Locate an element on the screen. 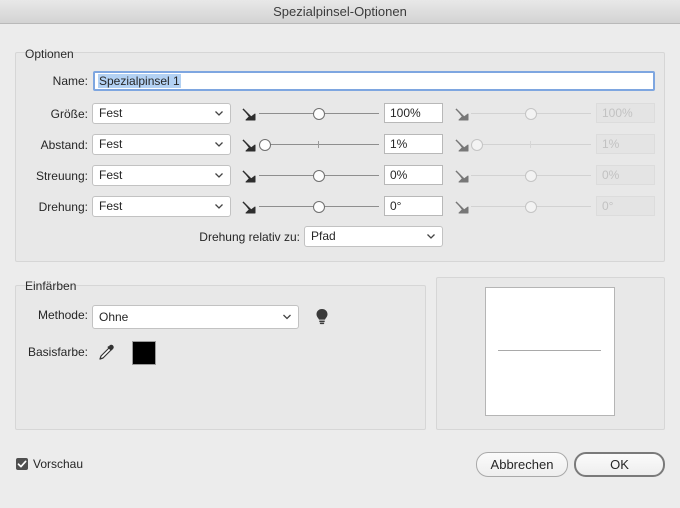 The image size is (680, 508). window-title: Spezialpinsel-Optionen is located at coordinates (340, 11).